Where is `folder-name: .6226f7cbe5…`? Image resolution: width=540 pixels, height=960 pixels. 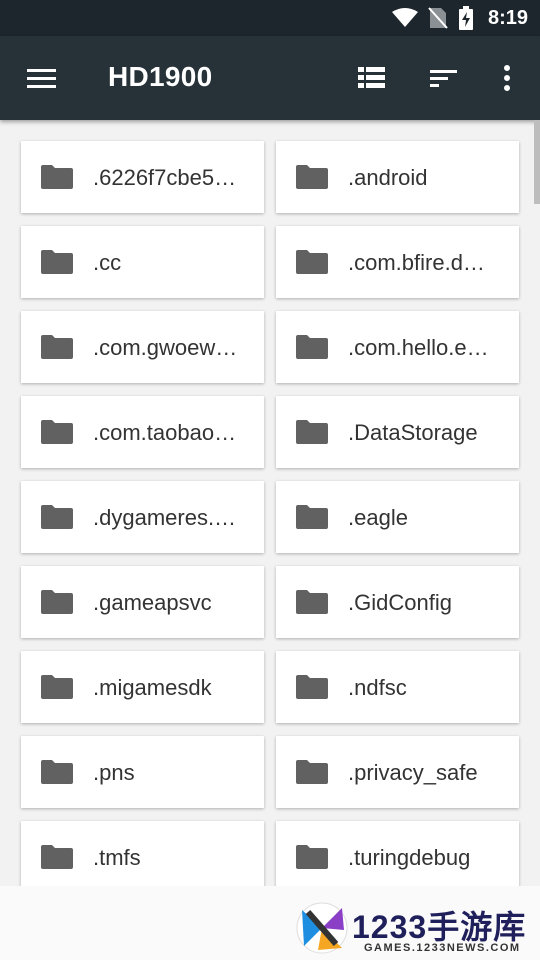
folder-name: .6226f7cbe5… is located at coordinates (165, 177).